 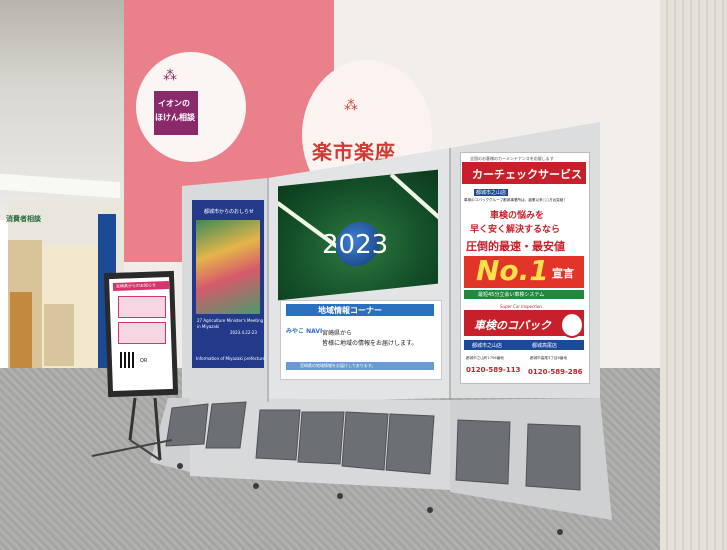 I want to click on easel-qr-code, so click(x=128, y=360).